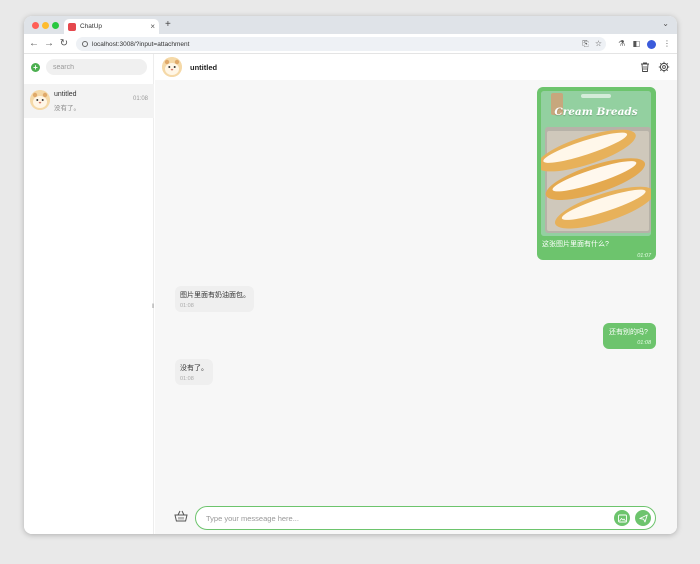 This screenshot has height=564, width=700. What do you see at coordinates (140, 44) in the screenshot?
I see `url-text: localhost:3008/?input=attachment` at bounding box center [140, 44].